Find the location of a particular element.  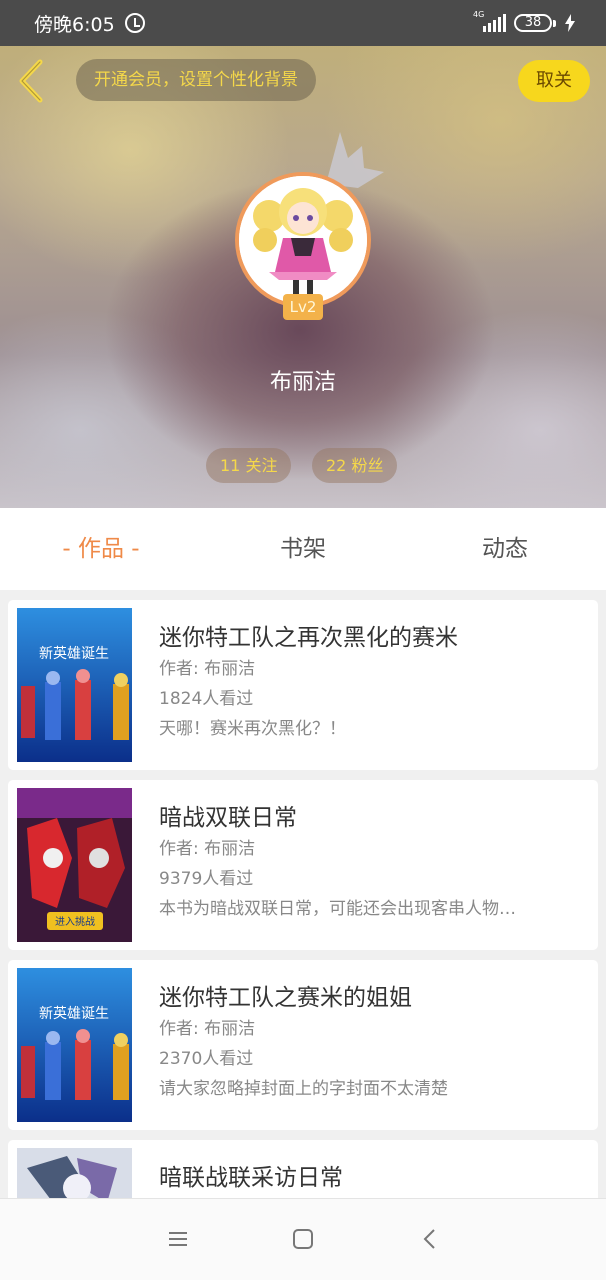

profile-tabs: - 作品 - 书架 动态 is located at coordinates (303, 549).